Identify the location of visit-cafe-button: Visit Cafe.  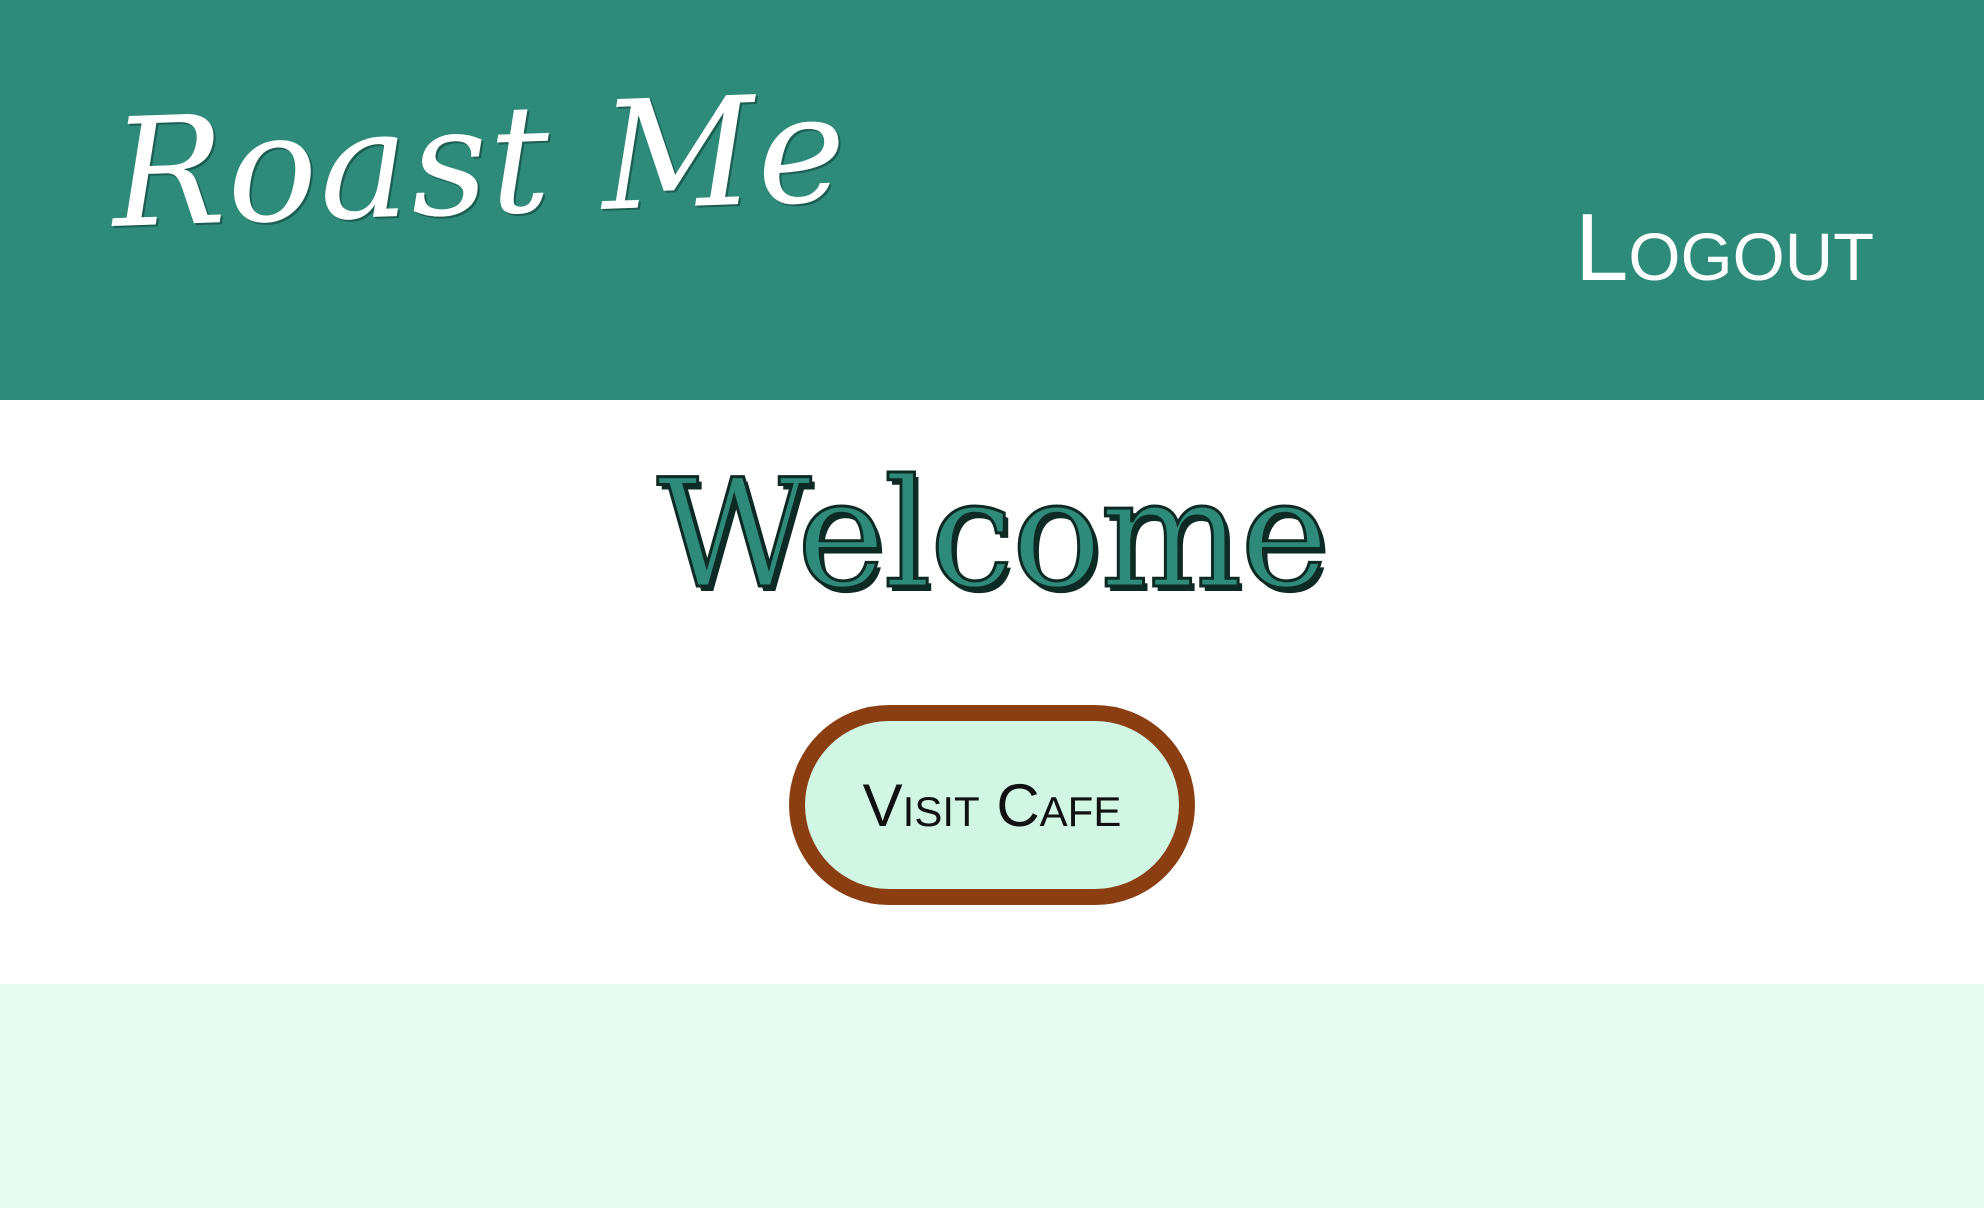
(992, 805).